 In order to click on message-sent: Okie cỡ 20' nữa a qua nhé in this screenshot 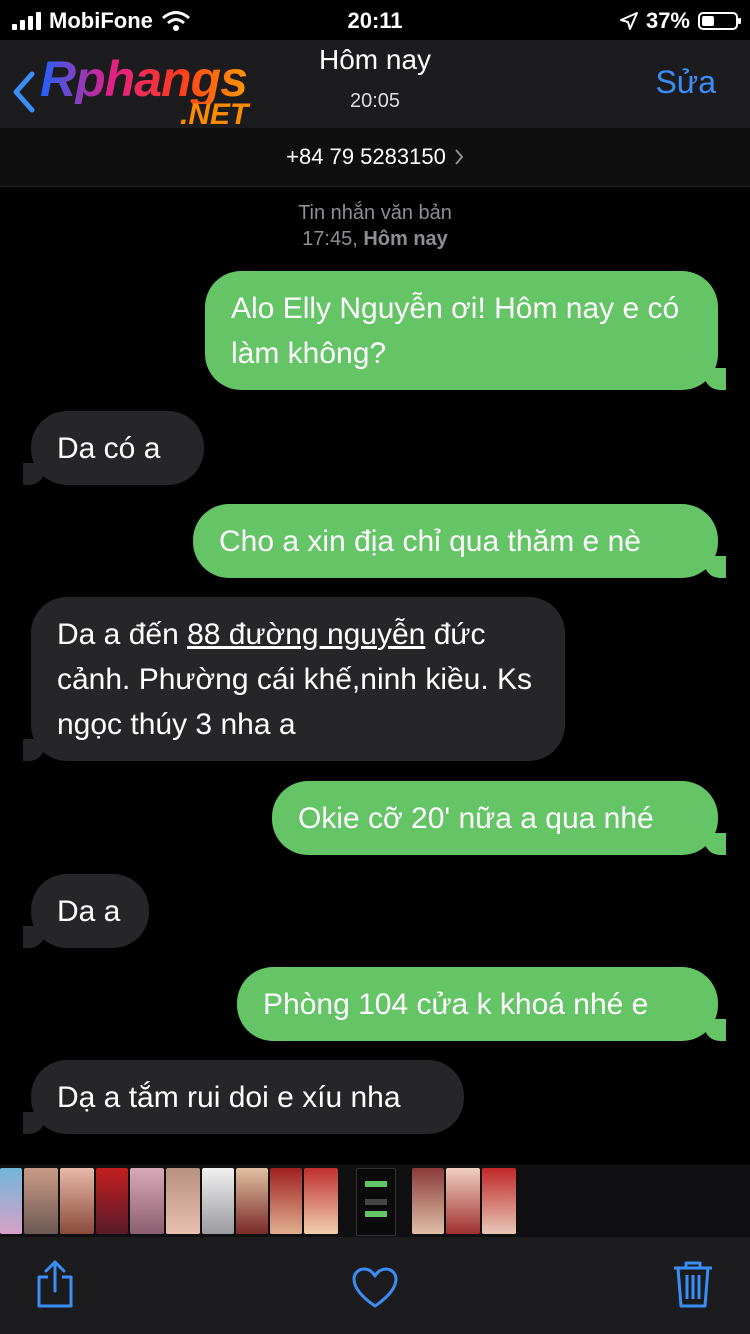, I will do `click(499, 818)`.